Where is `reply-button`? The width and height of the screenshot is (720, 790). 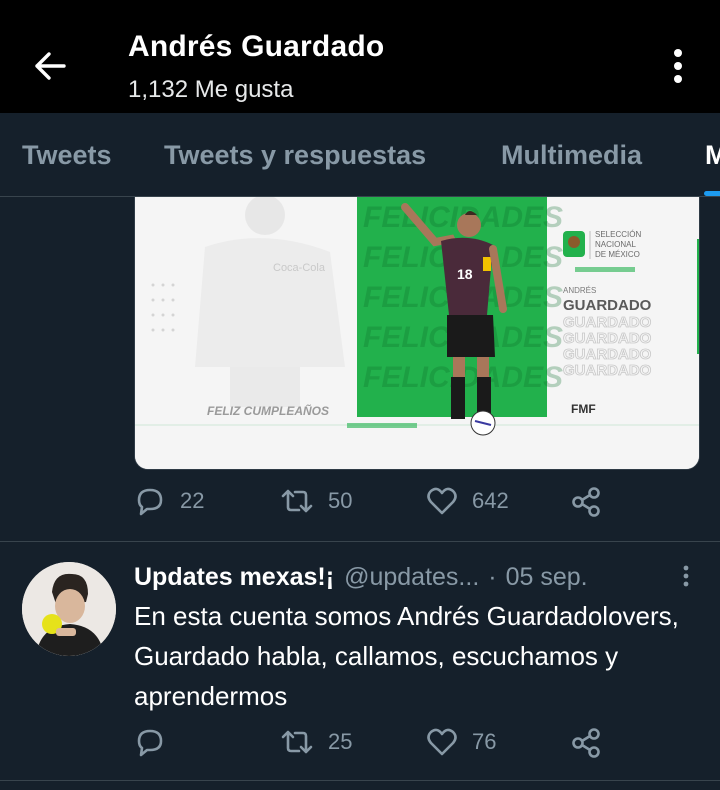
reply-button is located at coordinates (150, 742).